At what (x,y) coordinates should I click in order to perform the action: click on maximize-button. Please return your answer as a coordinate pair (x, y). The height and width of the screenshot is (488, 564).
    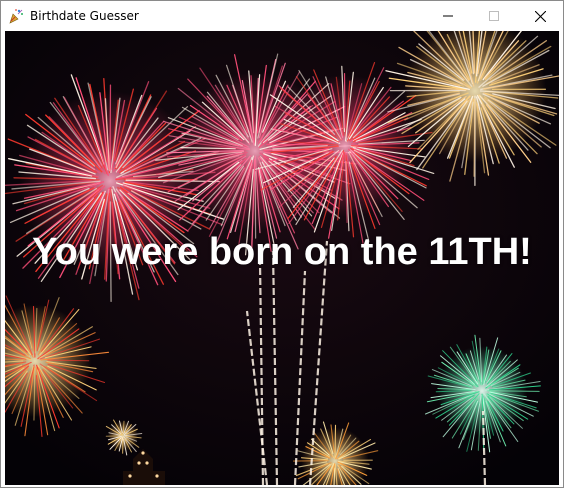
    Looking at the image, I should click on (494, 16).